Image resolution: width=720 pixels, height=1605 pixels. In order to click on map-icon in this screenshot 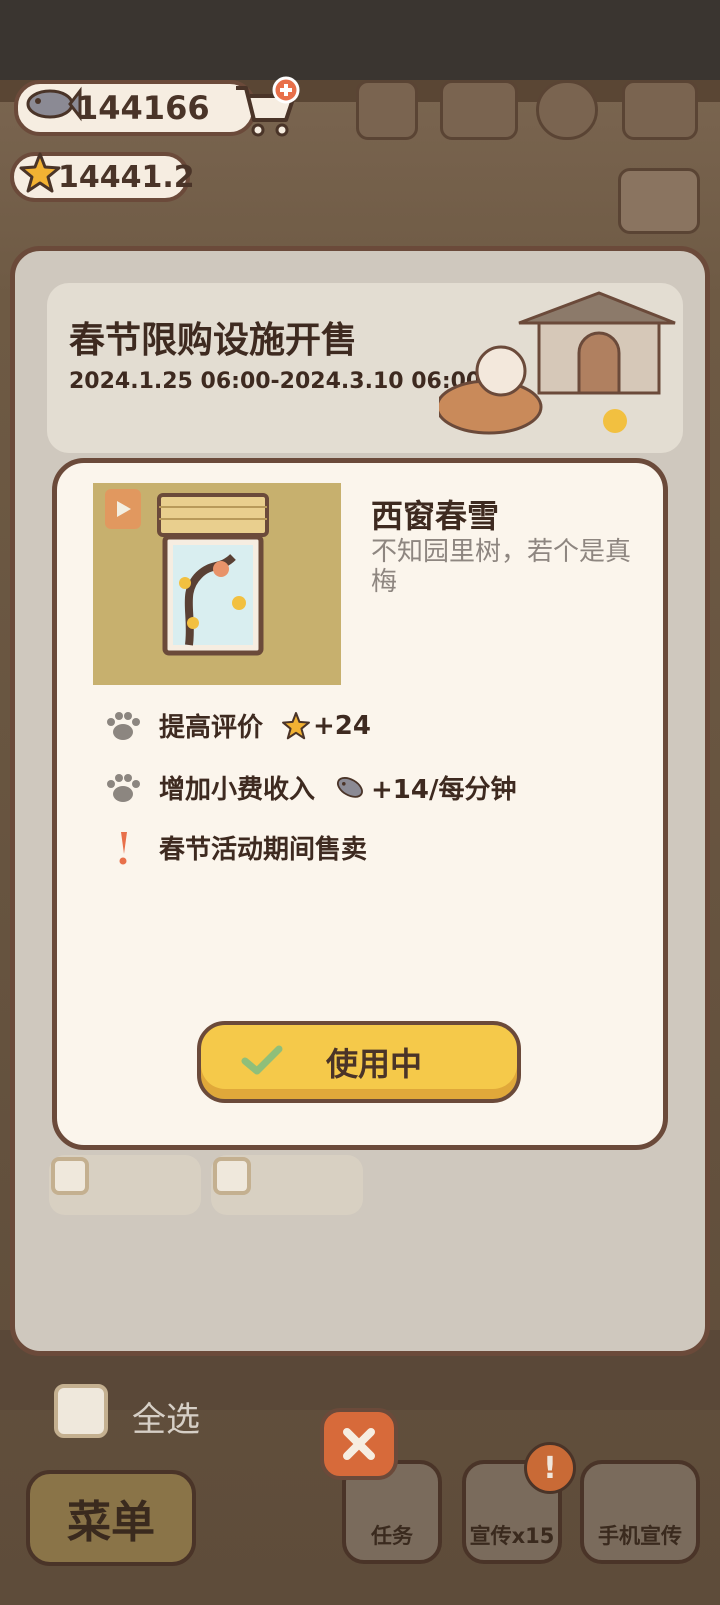, I will do `click(660, 110)`.